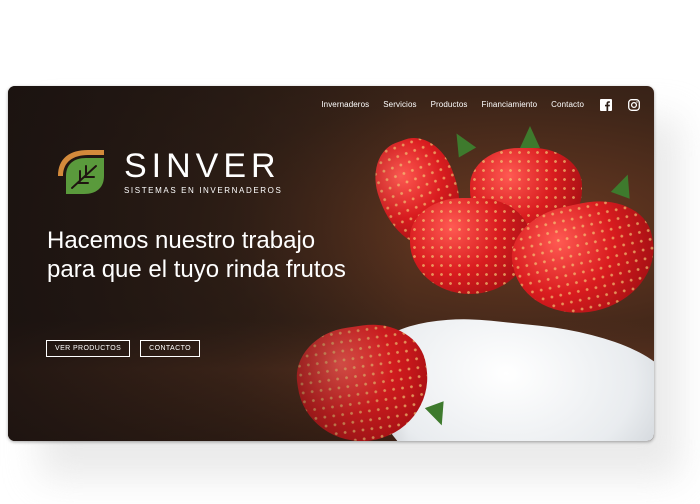  Describe the element at coordinates (203, 190) in the screenshot. I see `brand-tagline: SISTEMAS EN INVERNADEROS` at that location.